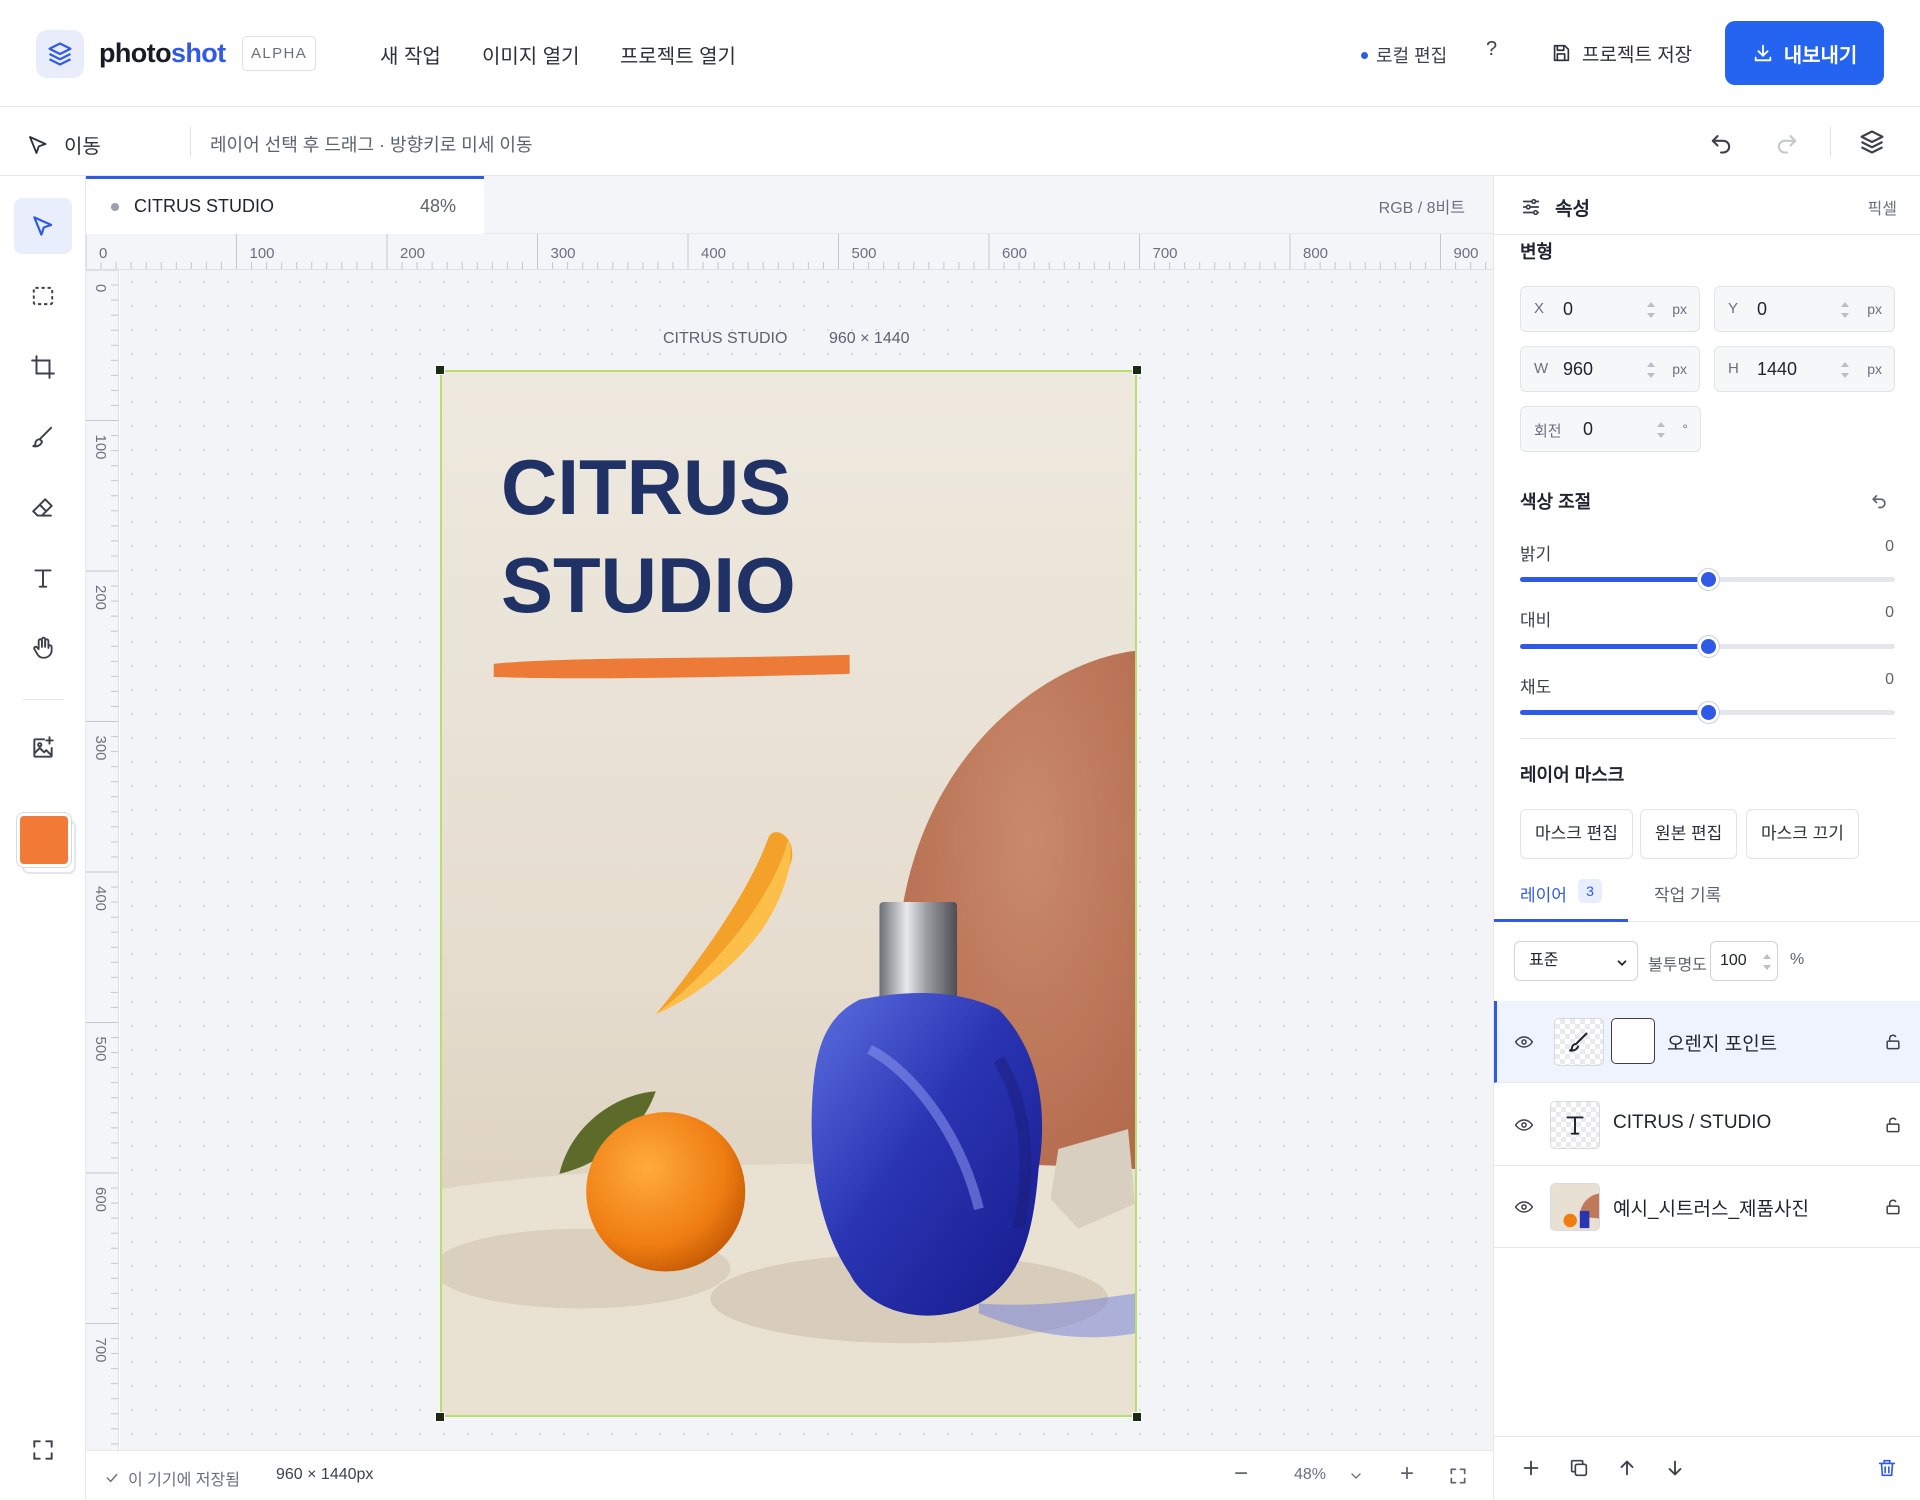  Describe the element at coordinates (1404, 55) in the screenshot. I see `local-edit-status: 로컬 편집` at that location.